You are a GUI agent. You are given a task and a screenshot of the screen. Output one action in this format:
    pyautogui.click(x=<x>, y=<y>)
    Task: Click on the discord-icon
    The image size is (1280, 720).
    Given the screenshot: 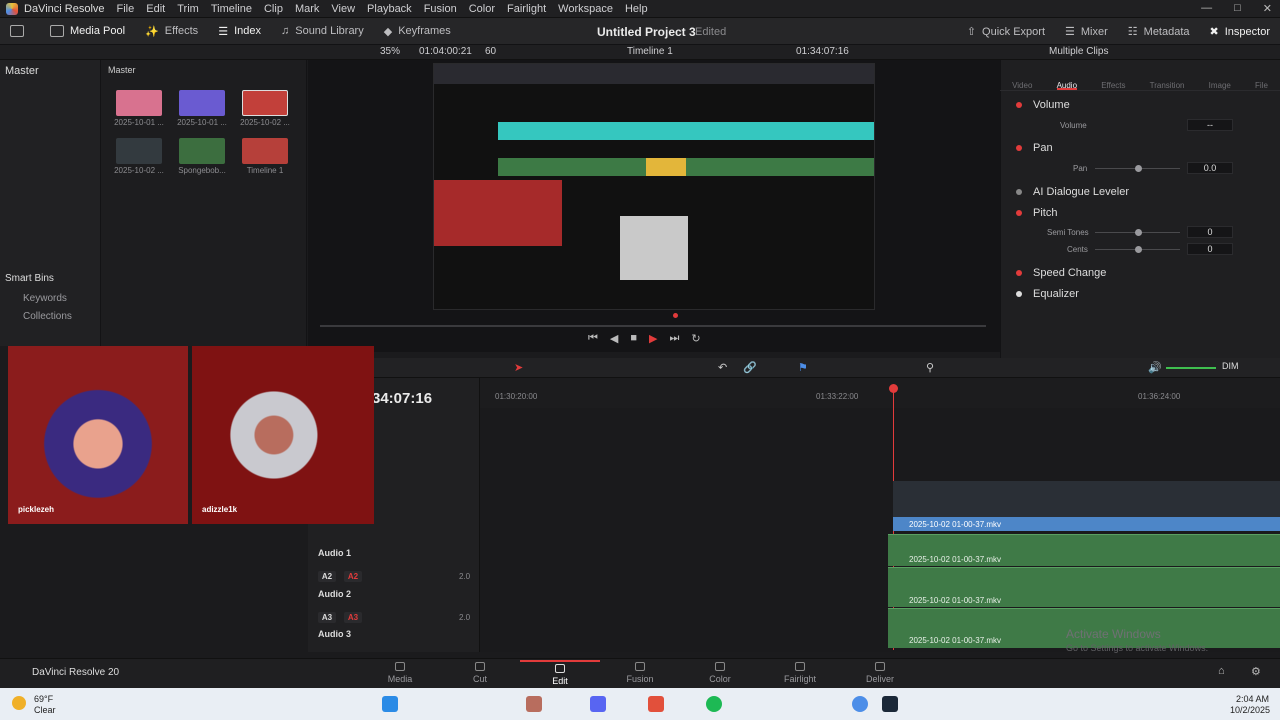 What is the action you would take?
    pyautogui.click(x=598, y=704)
    